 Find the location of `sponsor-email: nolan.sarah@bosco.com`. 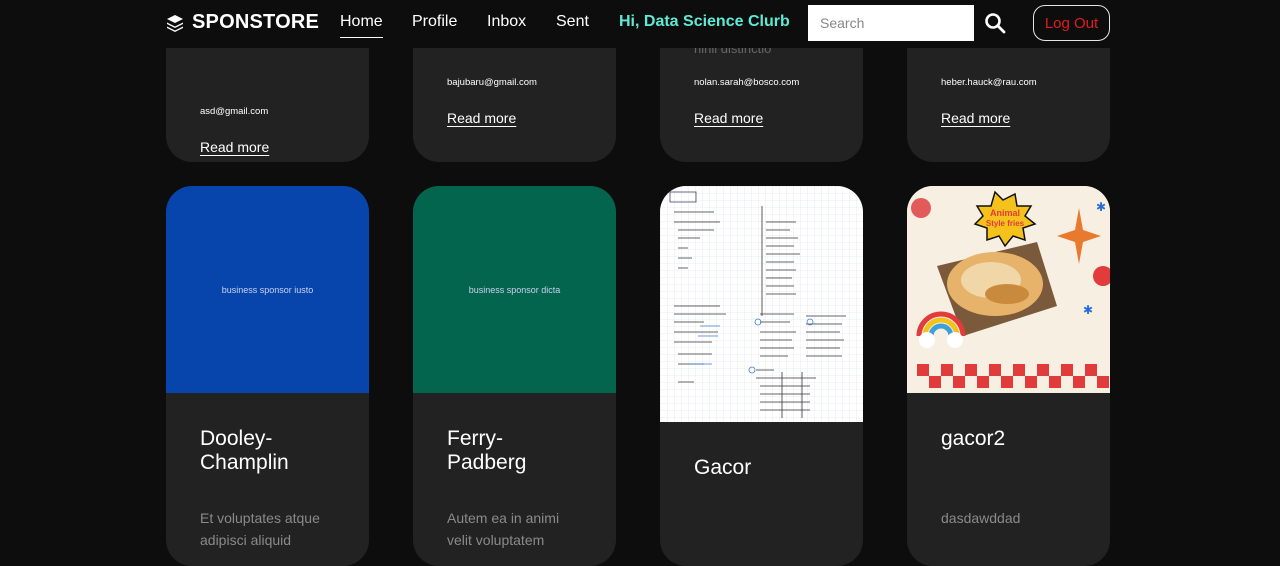

sponsor-email: nolan.sarah@bosco.com is located at coordinates (747, 82).